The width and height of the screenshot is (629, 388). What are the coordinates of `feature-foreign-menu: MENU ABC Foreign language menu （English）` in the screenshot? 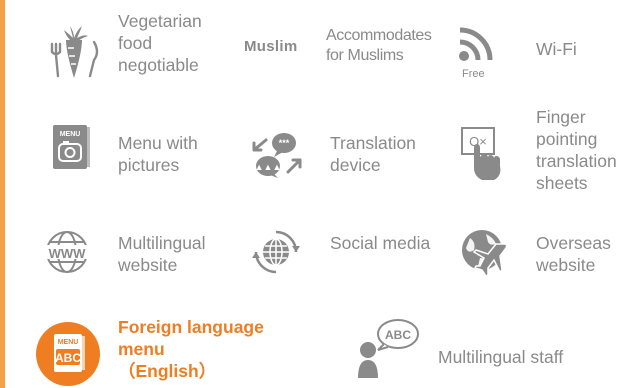 It's located at (151, 350).